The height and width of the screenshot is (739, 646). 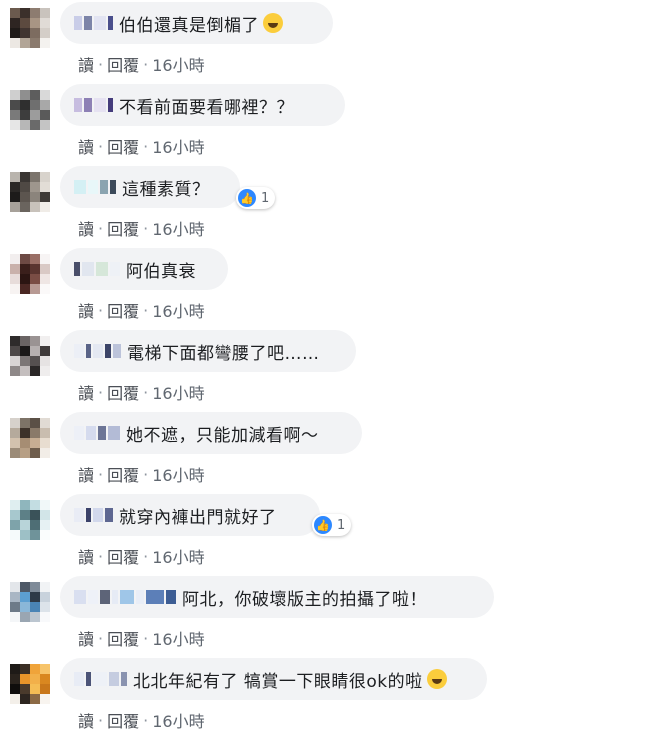 What do you see at coordinates (161, 271) in the screenshot?
I see `comment-text: 阿伯真衰` at bounding box center [161, 271].